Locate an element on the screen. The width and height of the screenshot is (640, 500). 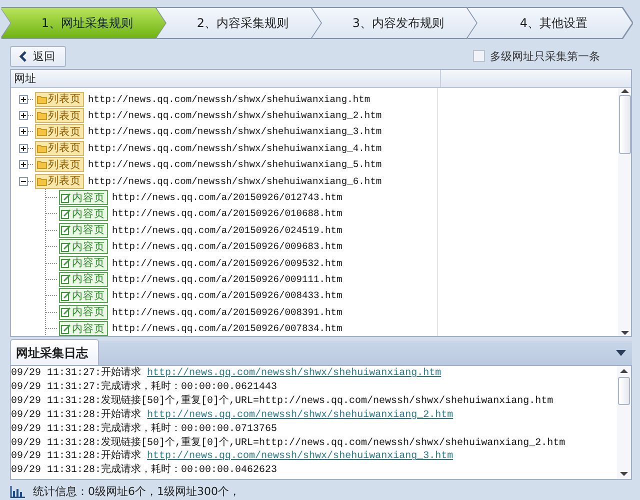
tree-item: 列表页 http://news.qq.com/newssh/shwx/shehuiwanxiang.htm is located at coordinates (224, 99).